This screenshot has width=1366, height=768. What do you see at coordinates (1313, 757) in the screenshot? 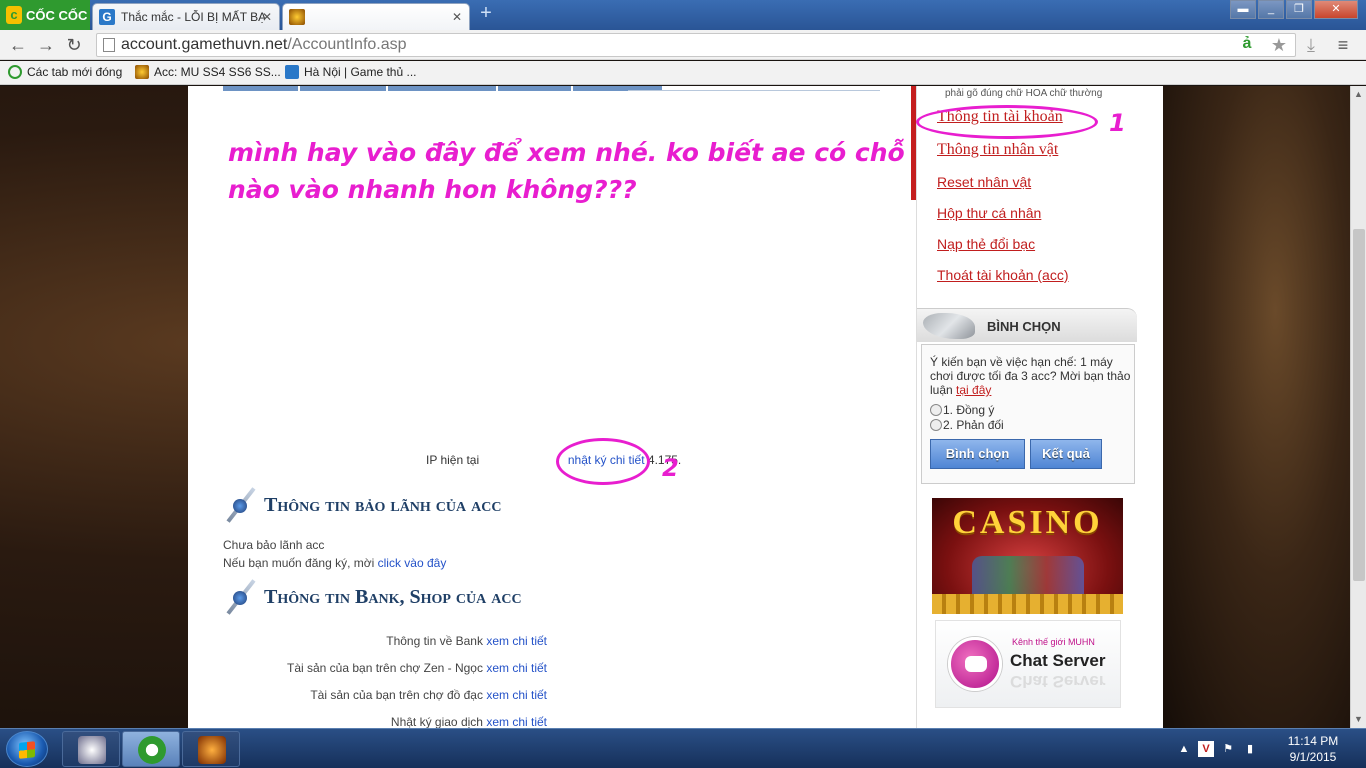
I see `clock-date: 9/1/2015` at bounding box center [1313, 757].